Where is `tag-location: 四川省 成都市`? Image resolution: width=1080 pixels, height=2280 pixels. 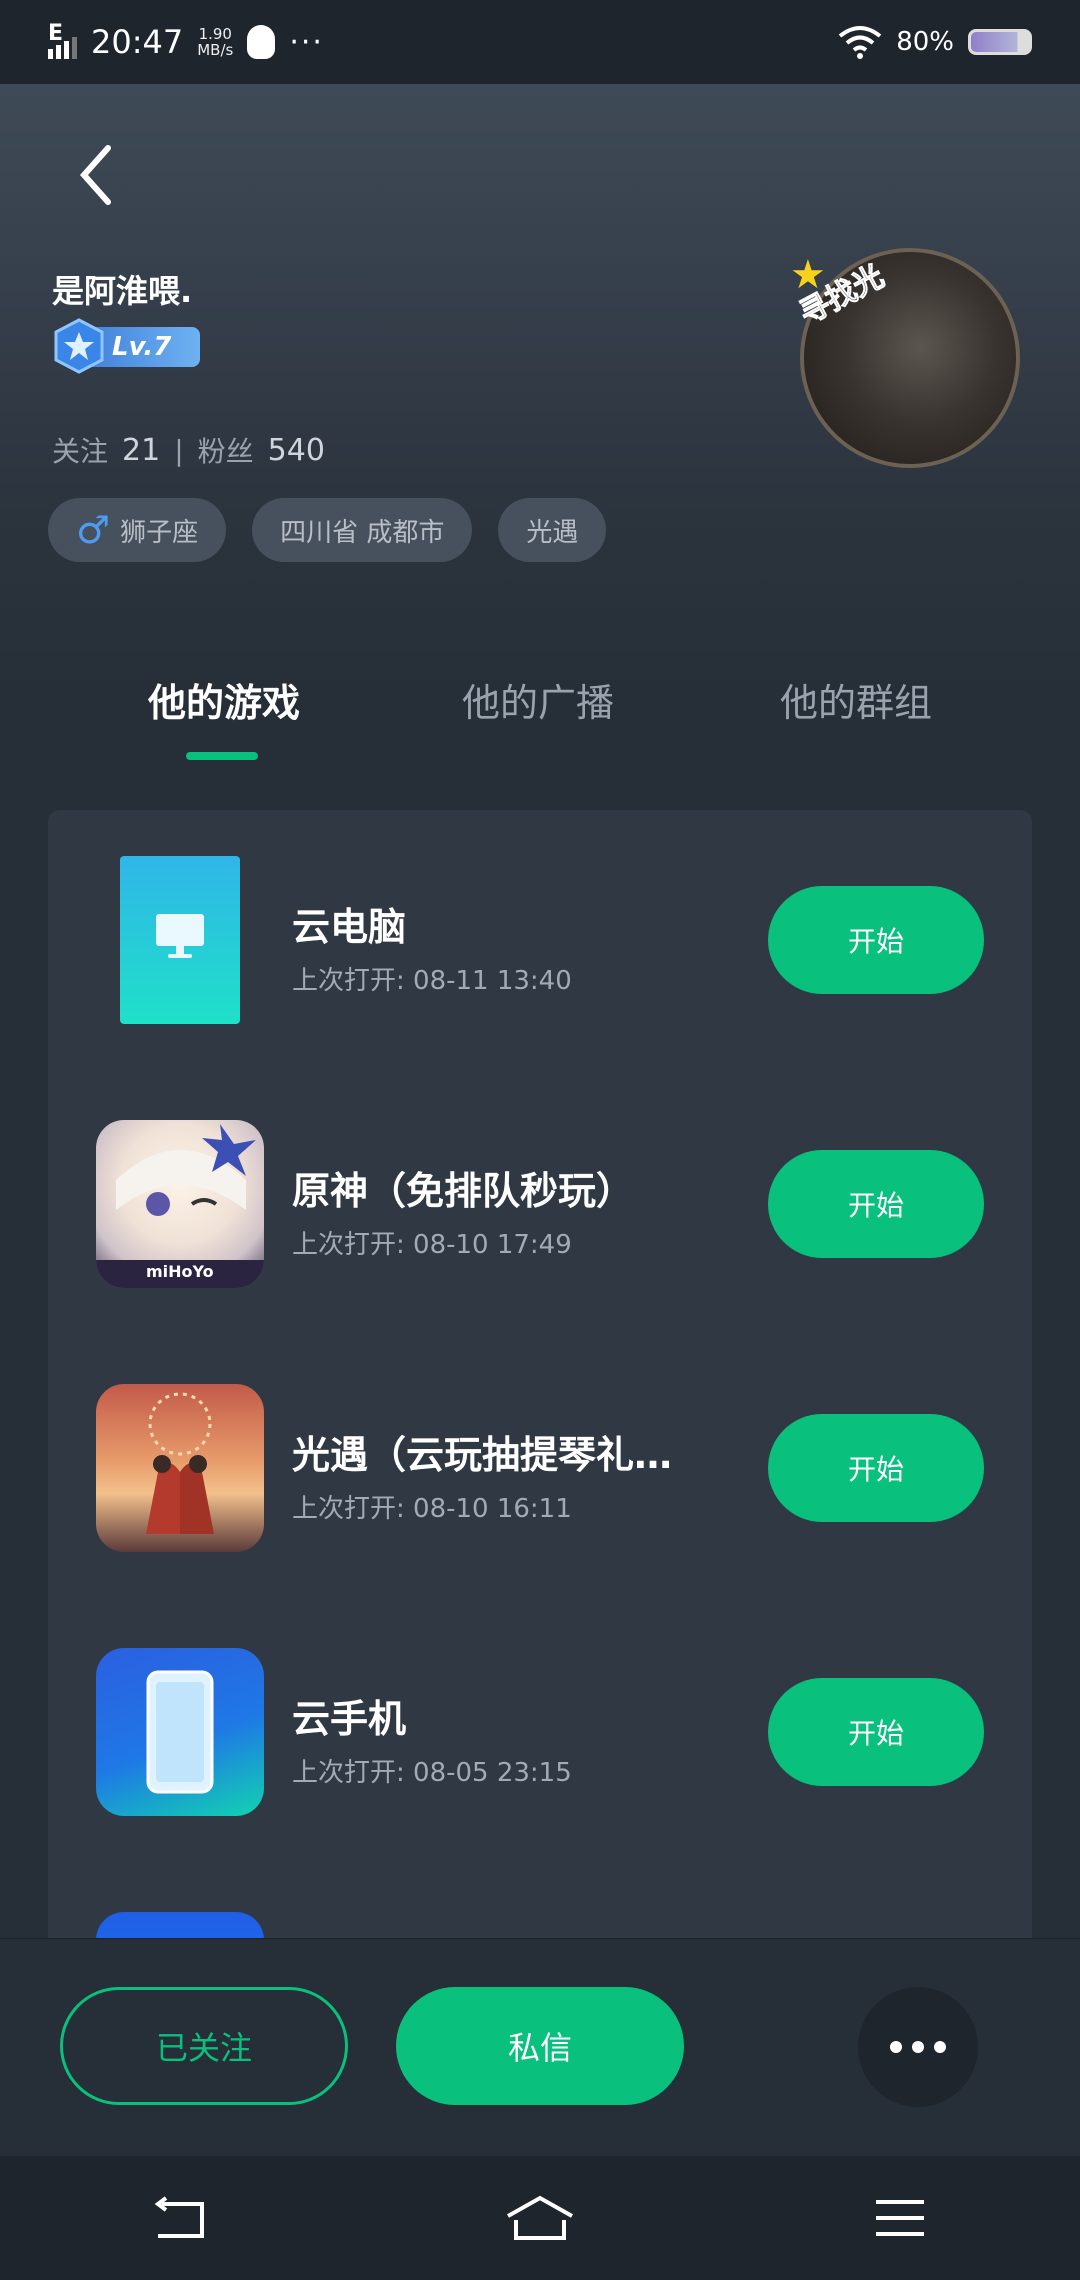 tag-location: 四川省 成都市 is located at coordinates (362, 530).